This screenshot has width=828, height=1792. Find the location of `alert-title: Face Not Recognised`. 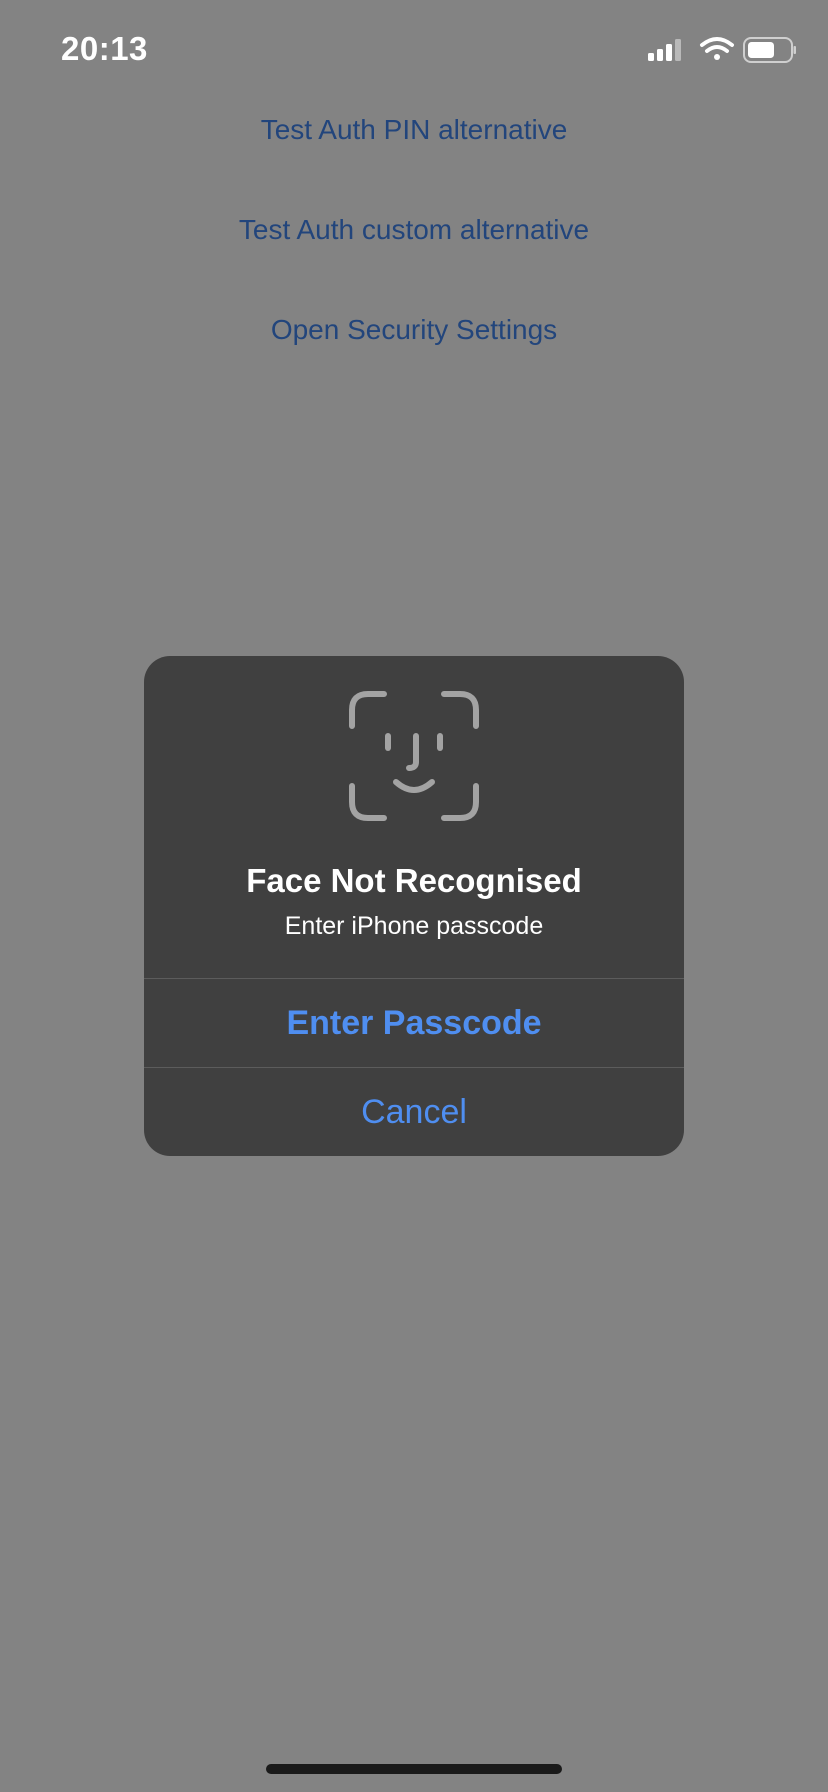

alert-title: Face Not Recognised is located at coordinates (414, 880).